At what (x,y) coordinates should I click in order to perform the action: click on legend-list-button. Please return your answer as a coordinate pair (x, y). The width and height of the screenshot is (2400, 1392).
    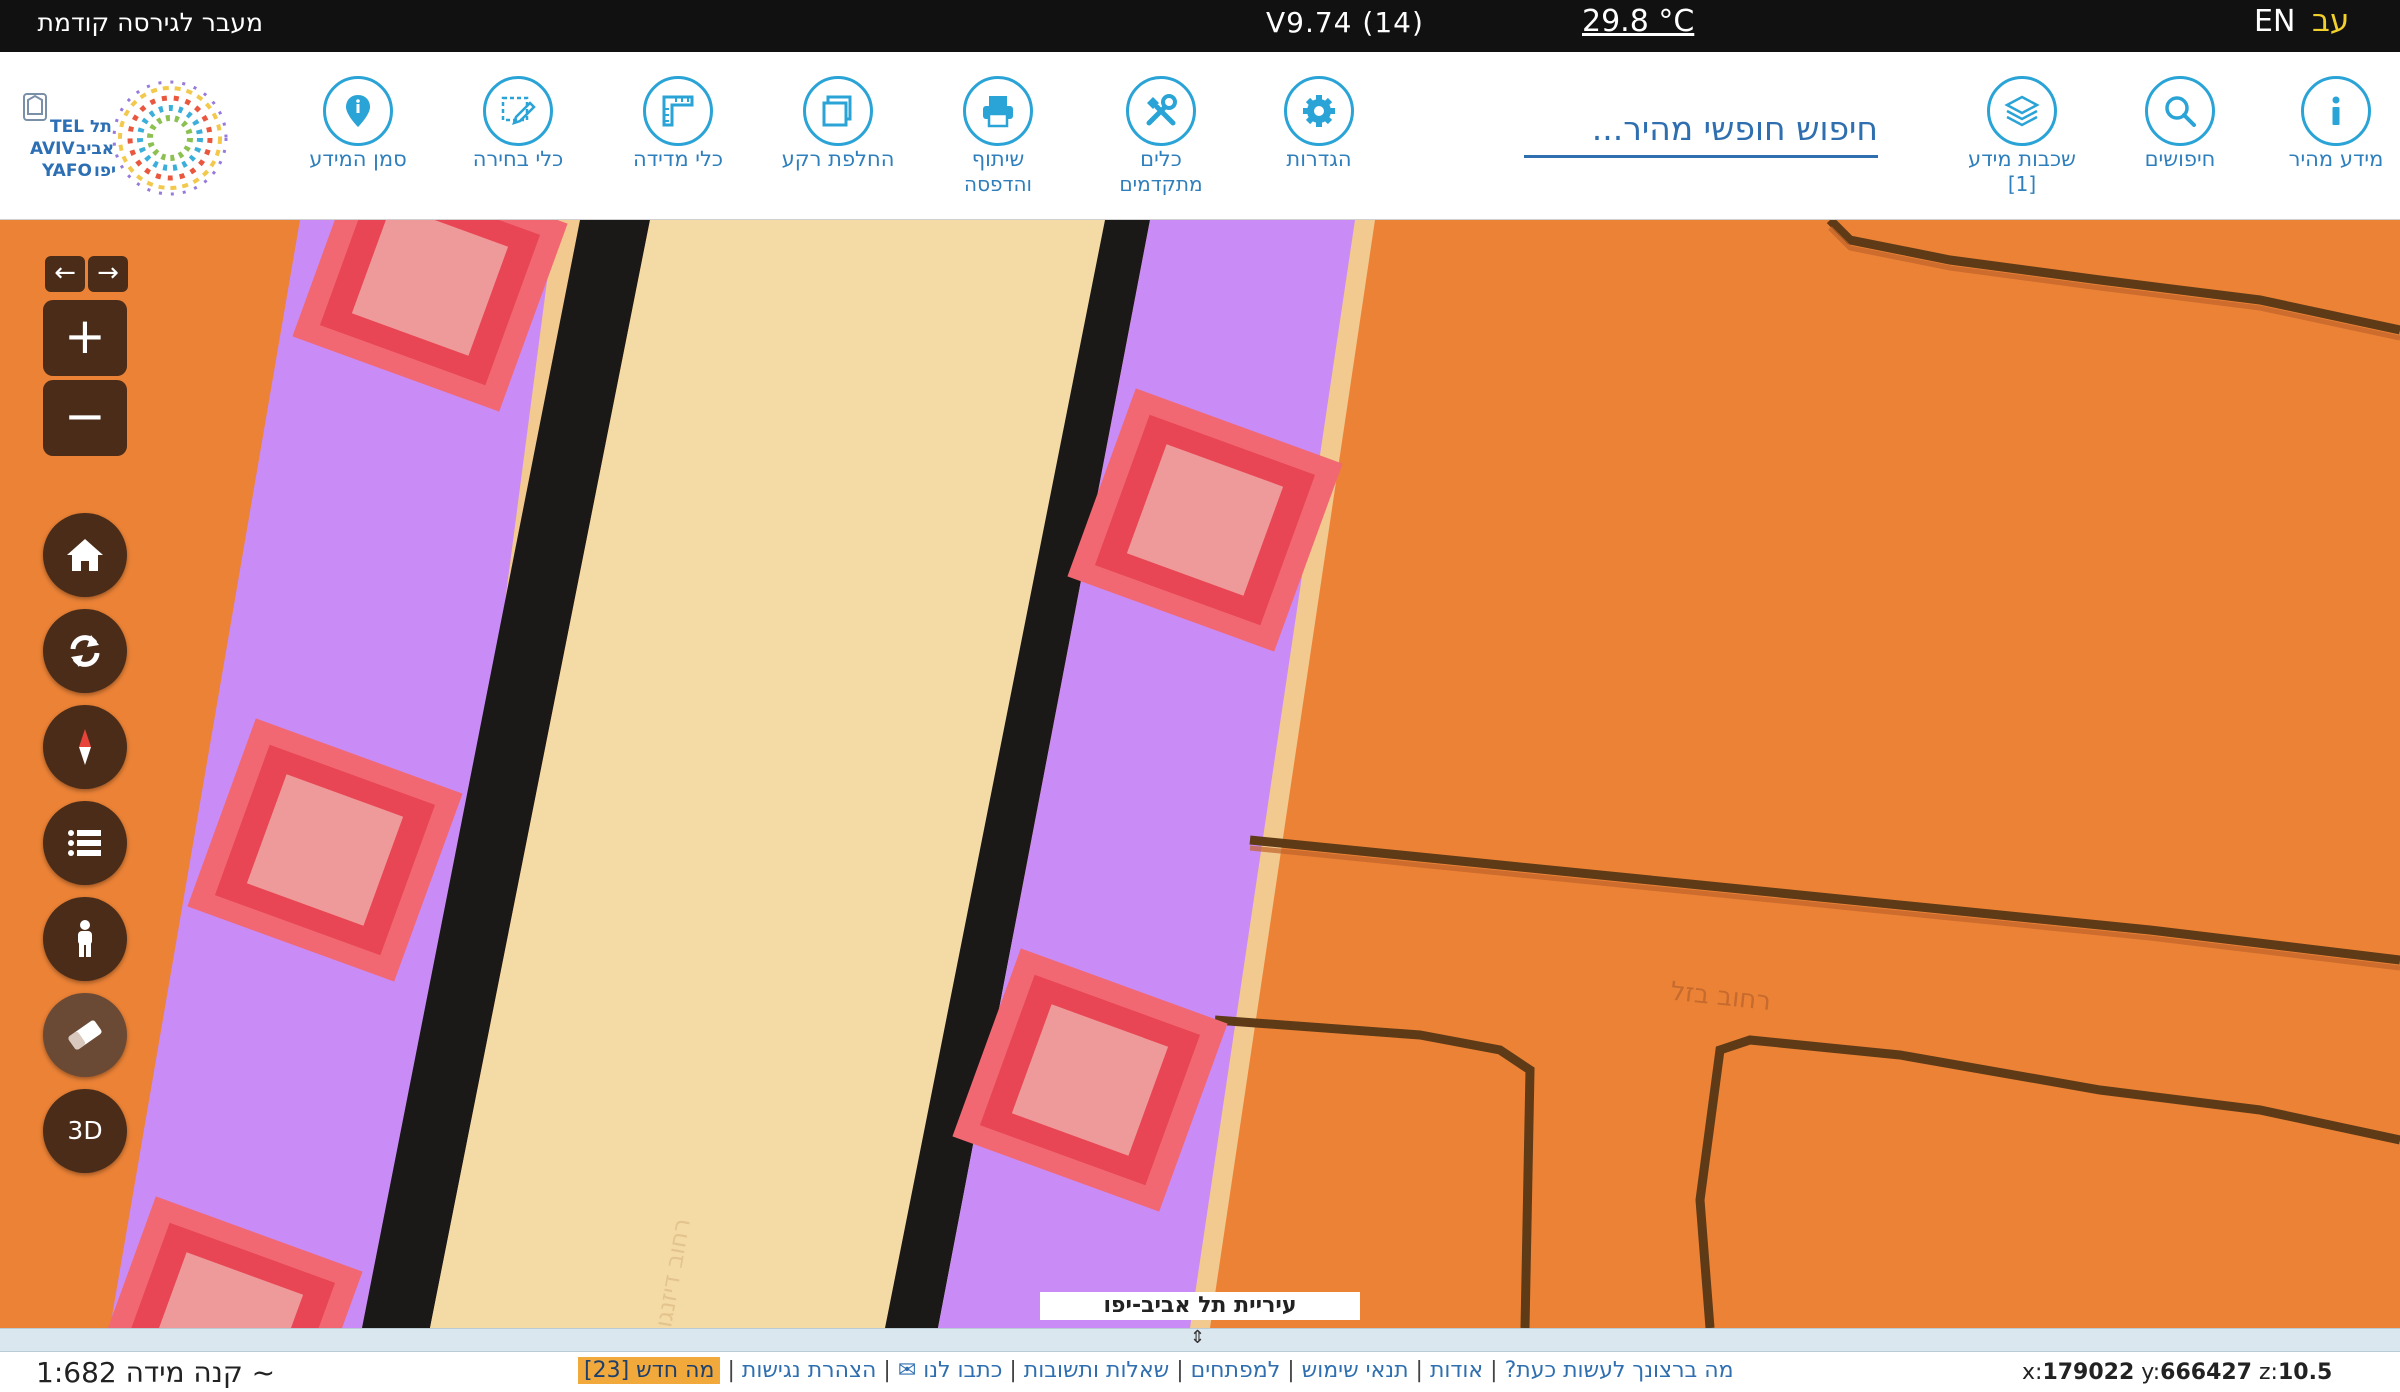
    Looking at the image, I should click on (85, 843).